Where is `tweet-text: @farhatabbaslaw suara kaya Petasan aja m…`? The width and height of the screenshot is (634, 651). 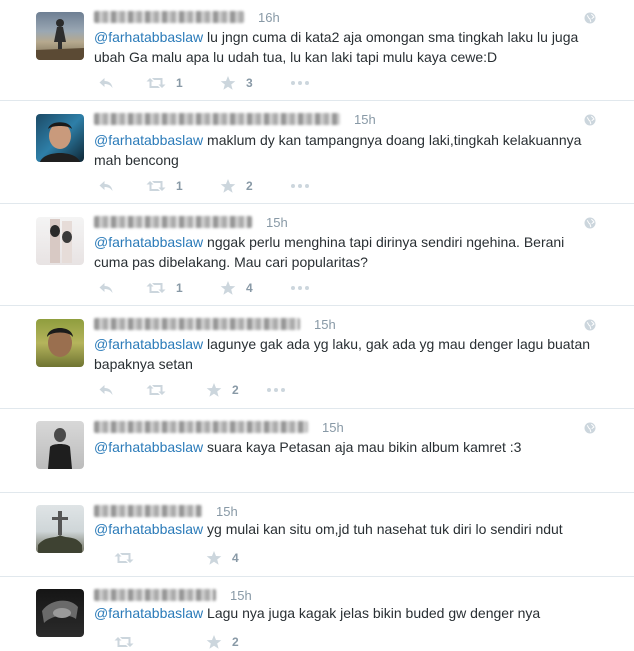 tweet-text: @farhatabbaslaw suara kaya Petasan aja m… is located at coordinates (308, 447).